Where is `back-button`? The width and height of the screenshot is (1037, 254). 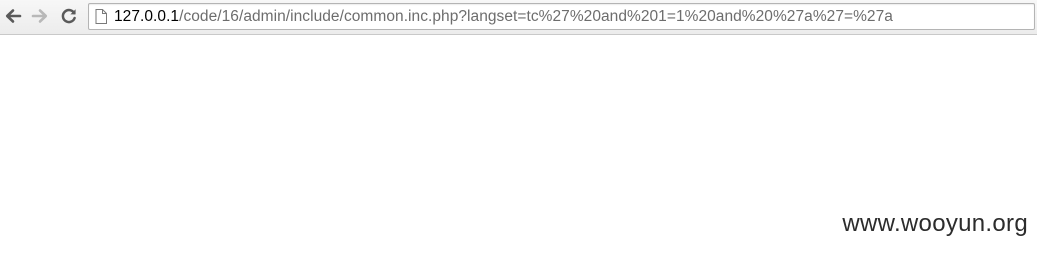
back-button is located at coordinates (13, 16).